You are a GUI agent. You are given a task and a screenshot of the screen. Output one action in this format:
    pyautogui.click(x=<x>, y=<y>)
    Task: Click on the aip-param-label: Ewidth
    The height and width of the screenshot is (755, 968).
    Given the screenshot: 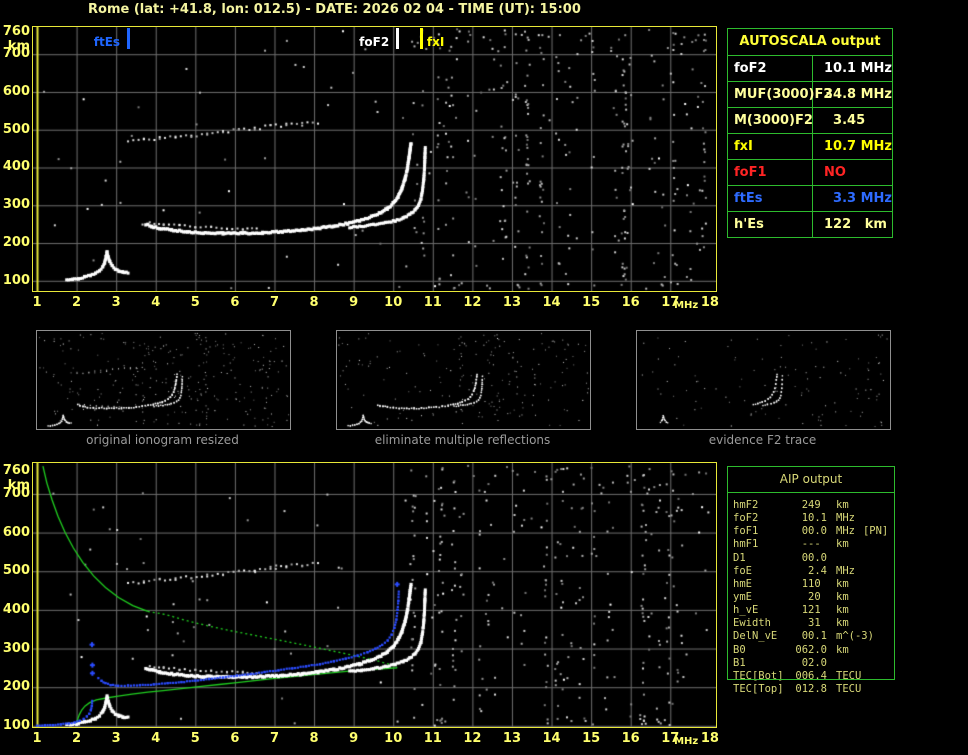 What is the action you would take?
    pyautogui.click(x=752, y=623)
    